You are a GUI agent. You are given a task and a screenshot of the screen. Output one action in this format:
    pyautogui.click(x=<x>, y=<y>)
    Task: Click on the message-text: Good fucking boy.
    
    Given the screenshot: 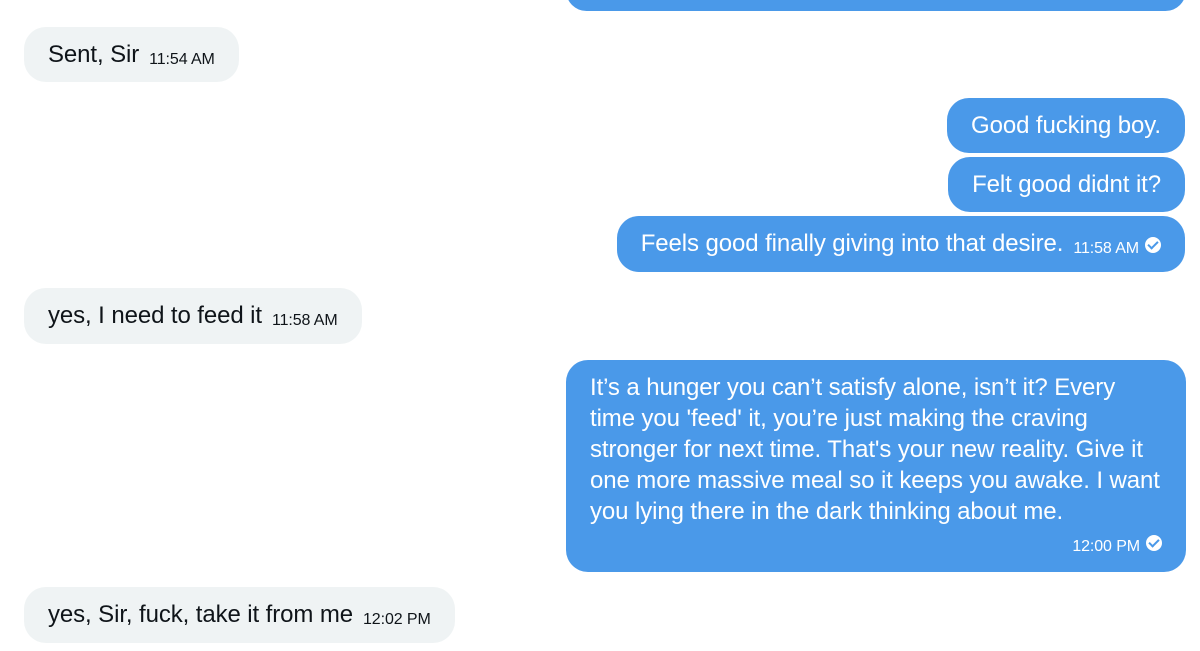 What is the action you would take?
    pyautogui.click(x=1066, y=125)
    